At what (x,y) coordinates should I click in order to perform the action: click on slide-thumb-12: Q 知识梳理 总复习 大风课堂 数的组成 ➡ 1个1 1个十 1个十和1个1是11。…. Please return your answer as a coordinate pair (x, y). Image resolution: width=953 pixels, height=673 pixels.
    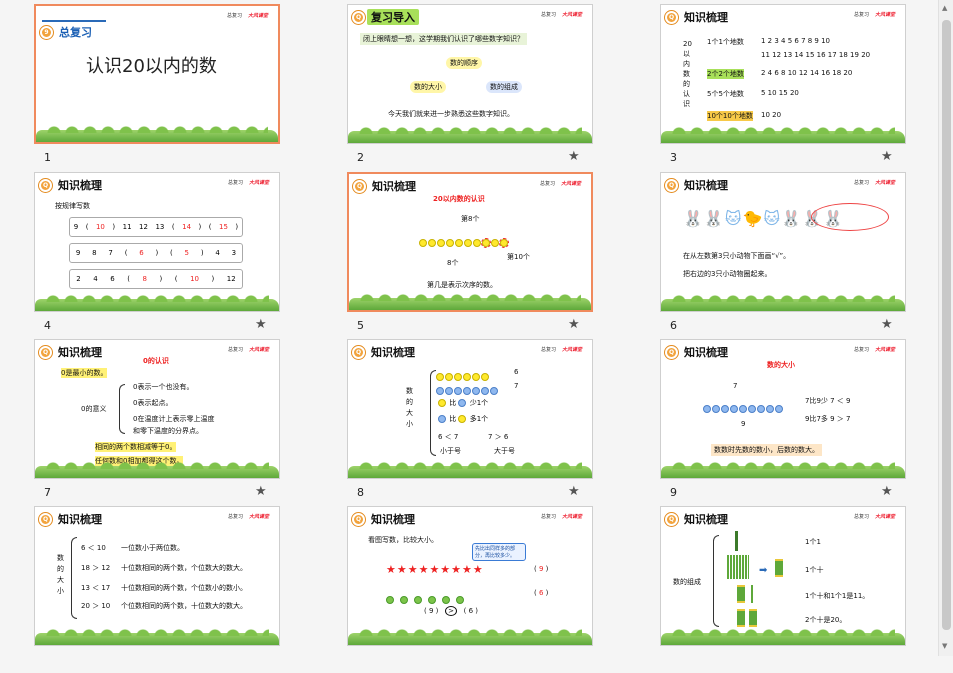
    Looking at the image, I should click on (783, 589).